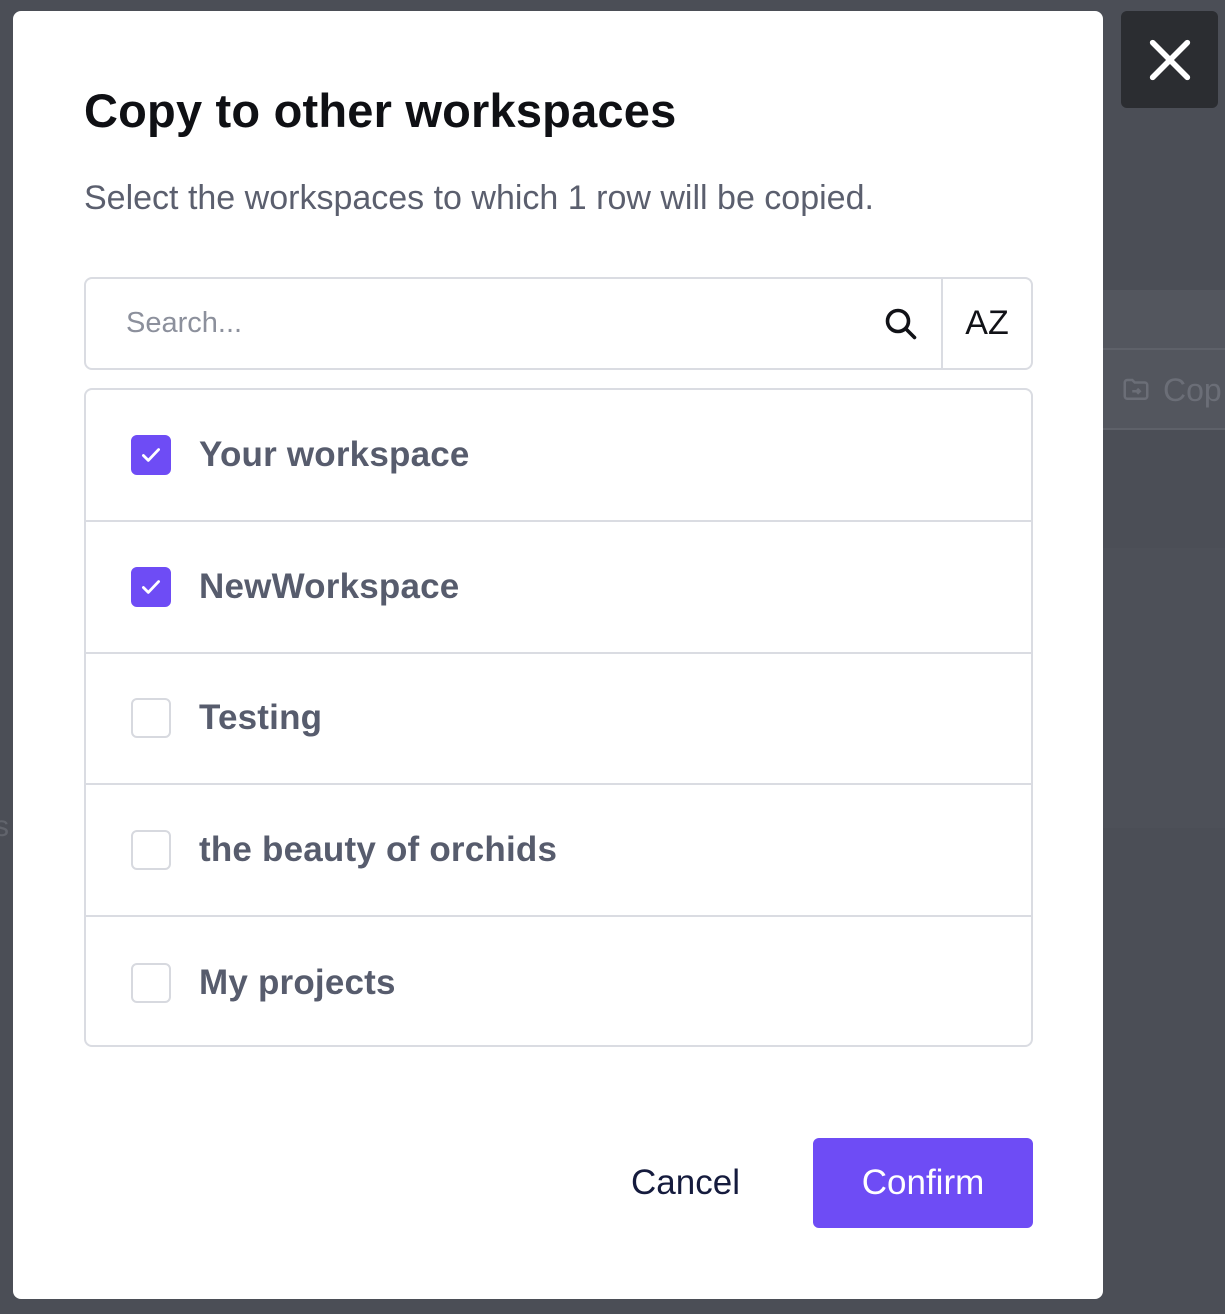 Image resolution: width=1225 pixels, height=1314 pixels. What do you see at coordinates (4, 826) in the screenshot?
I see `background-fragment: s` at bounding box center [4, 826].